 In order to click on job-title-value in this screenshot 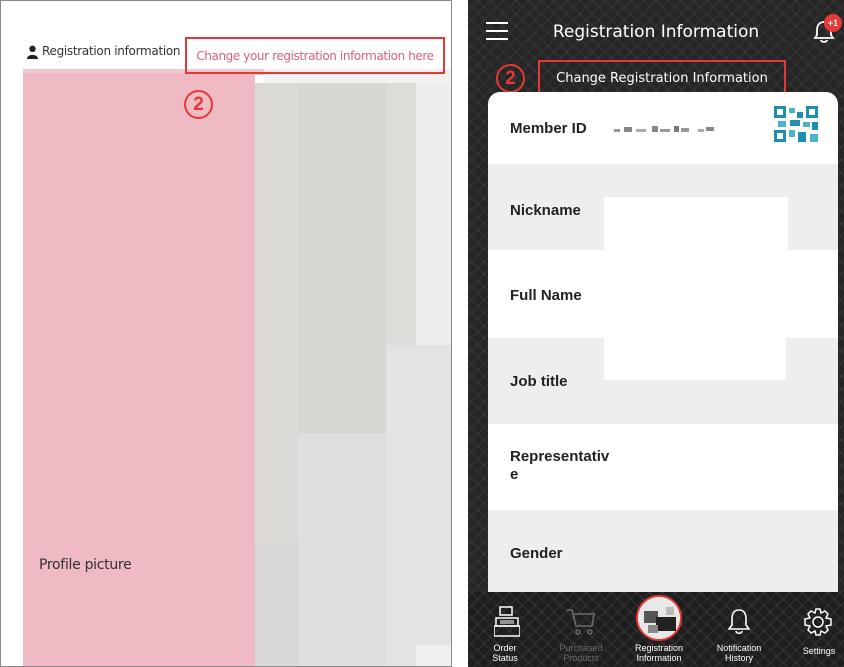, I will do `click(695, 359)`.